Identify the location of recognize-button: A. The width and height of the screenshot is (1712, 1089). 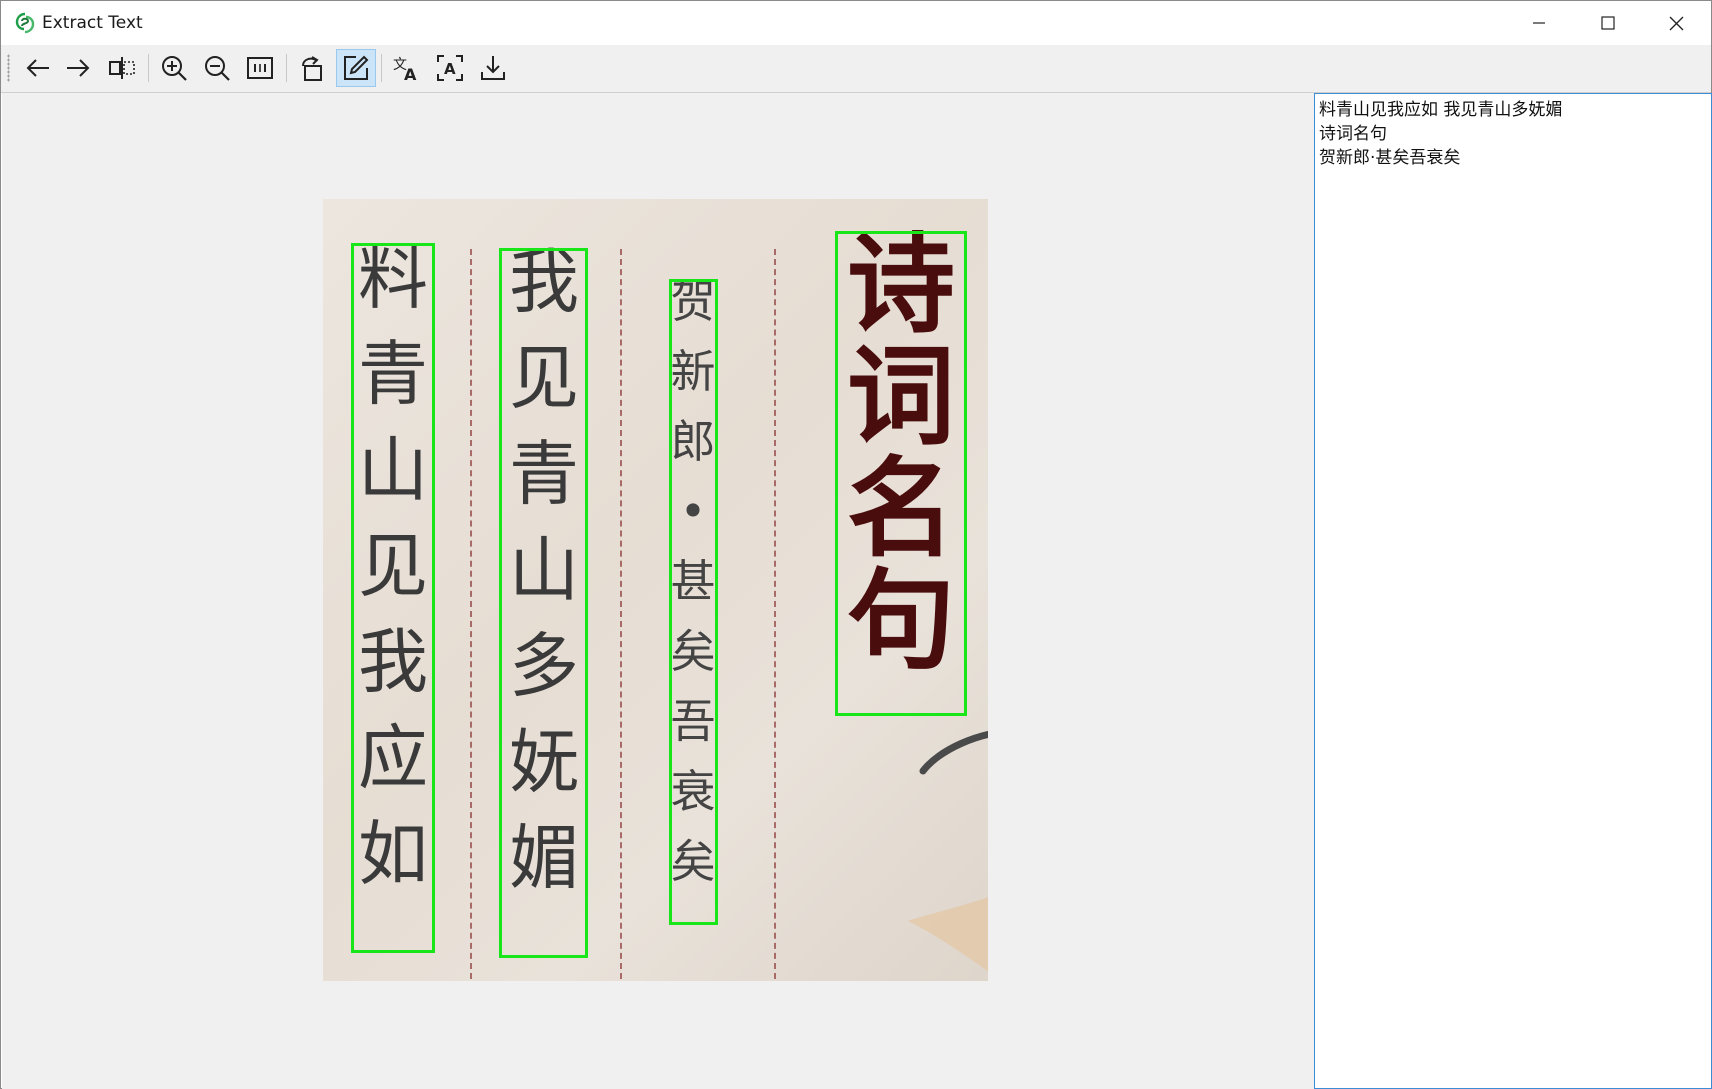
(450, 68).